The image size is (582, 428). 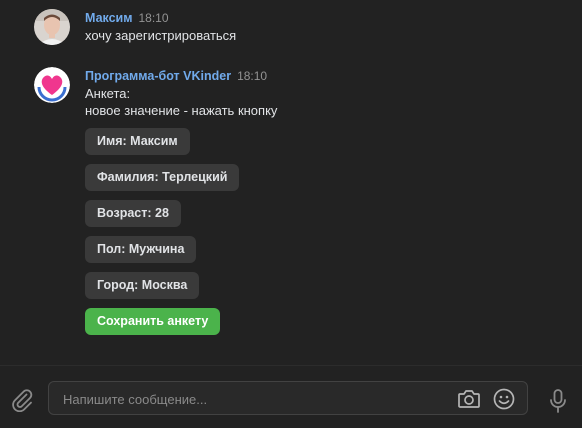 I want to click on save-profile-button: Сохранить анкету, so click(x=153, y=321).